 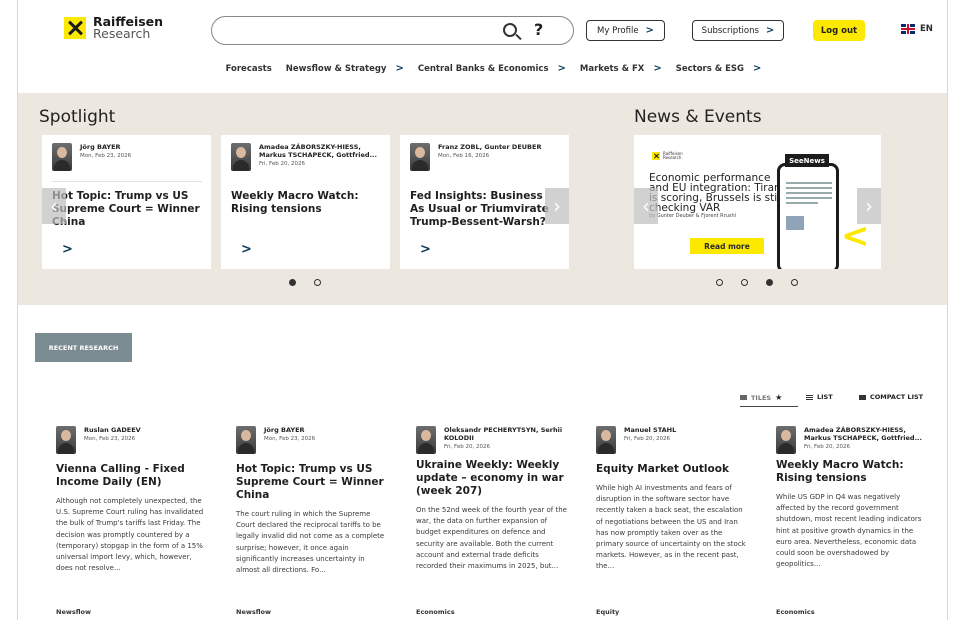 I want to click on nav-markets-fx: Markets & FX >, so click(x=621, y=68).